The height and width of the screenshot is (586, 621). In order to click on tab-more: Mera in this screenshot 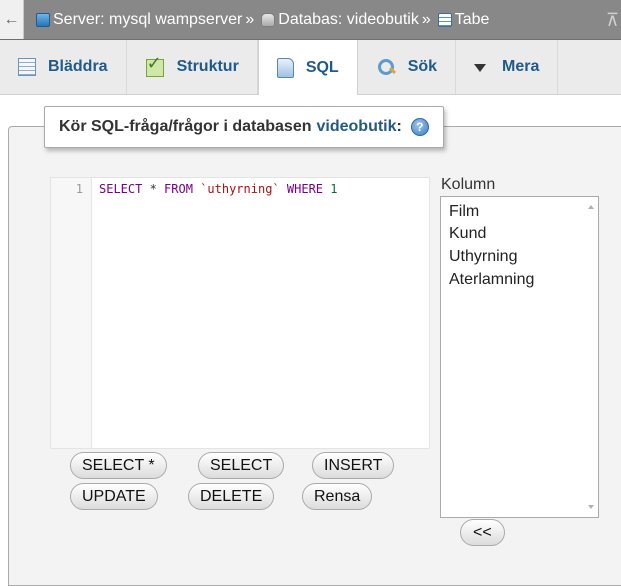, I will do `click(507, 67)`.